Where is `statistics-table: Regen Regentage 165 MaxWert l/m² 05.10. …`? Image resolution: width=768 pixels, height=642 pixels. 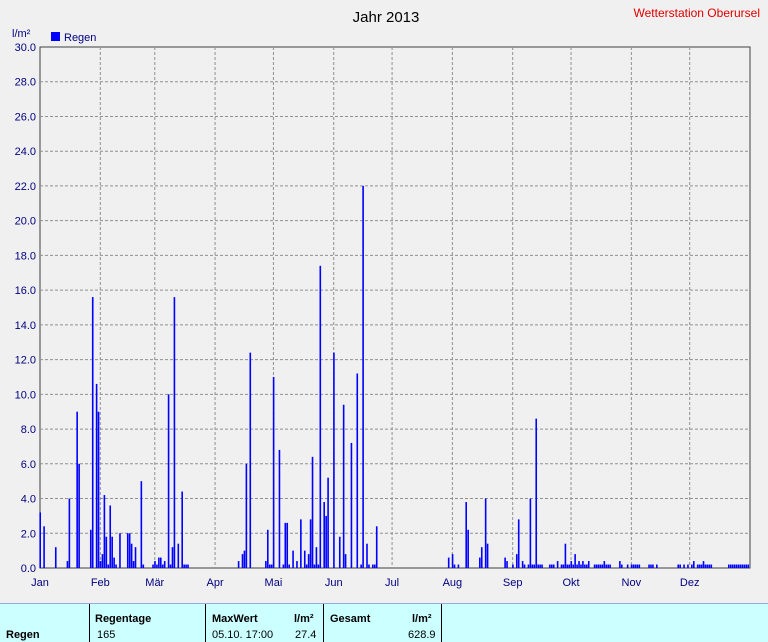
statistics-table: Regen Regentage 165 MaxWert l/m² 05.10. … is located at coordinates (384, 622).